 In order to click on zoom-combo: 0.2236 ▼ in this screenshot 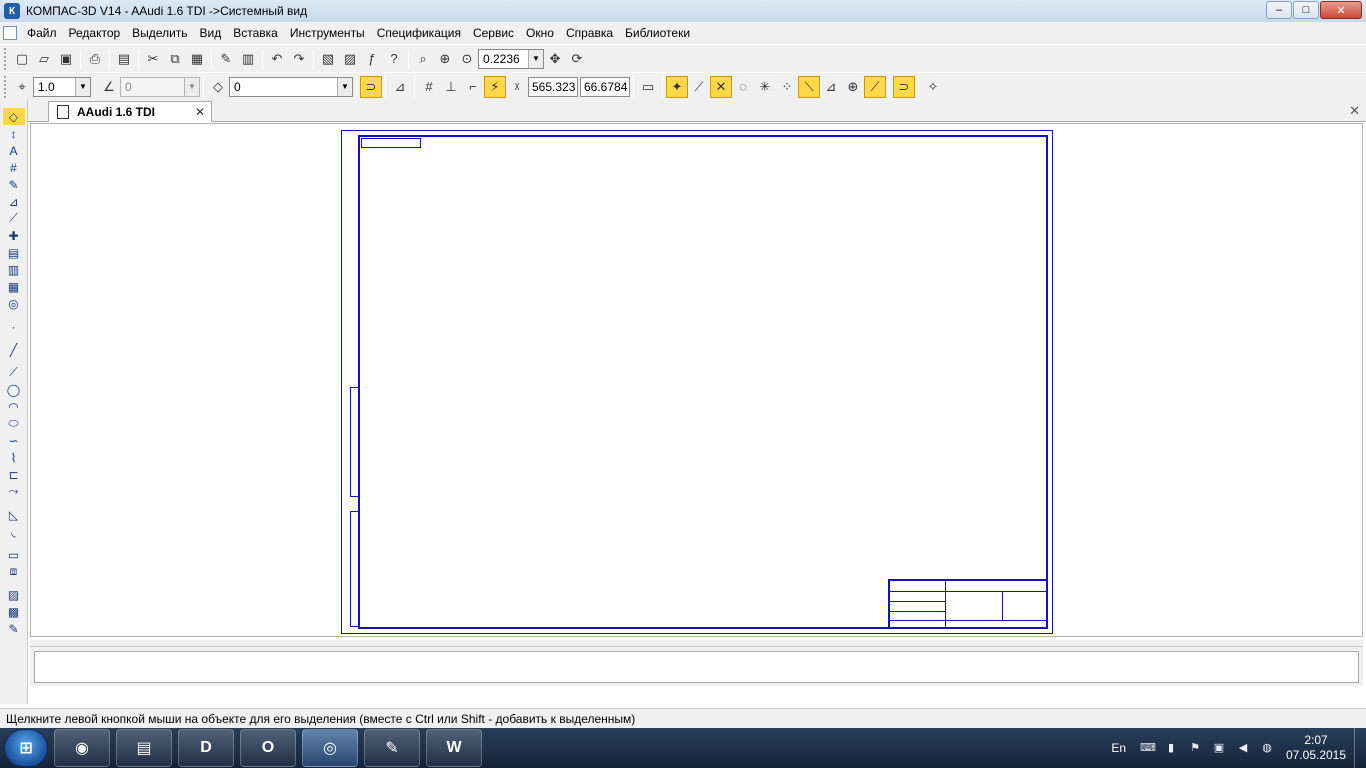, I will do `click(511, 58)`.